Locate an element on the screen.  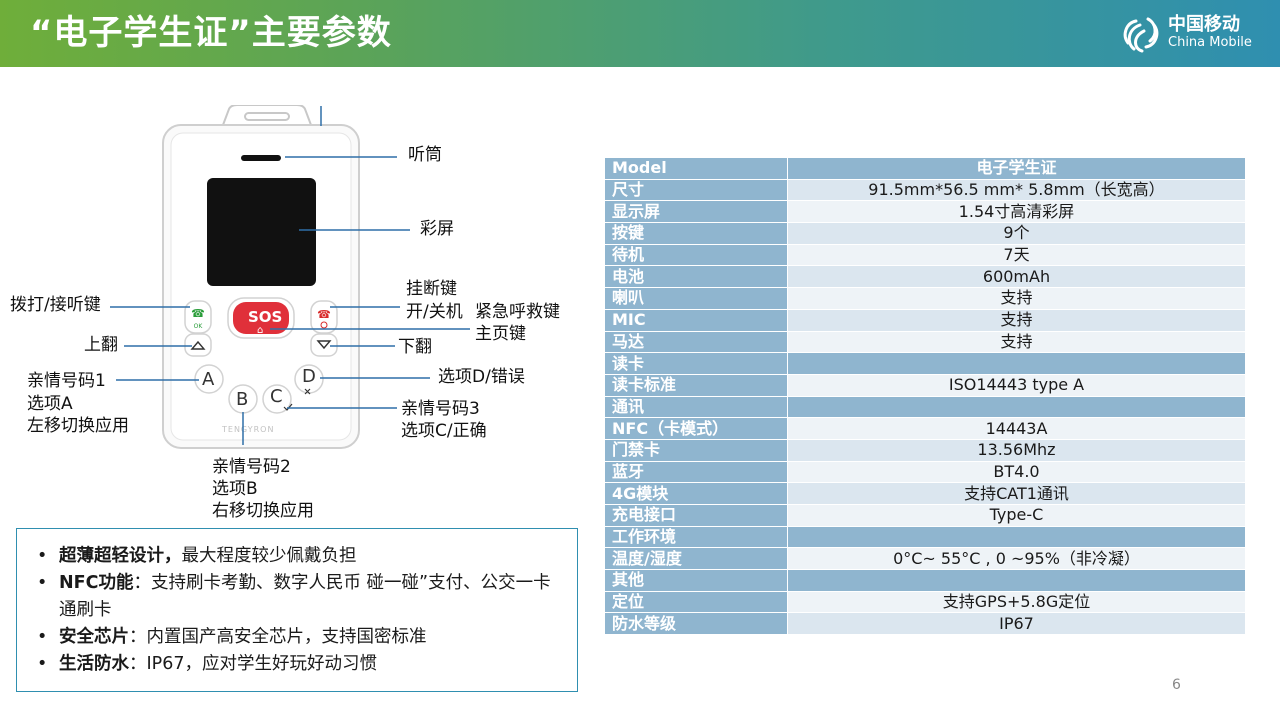
key-d-letter: D is located at coordinates (309, 376).